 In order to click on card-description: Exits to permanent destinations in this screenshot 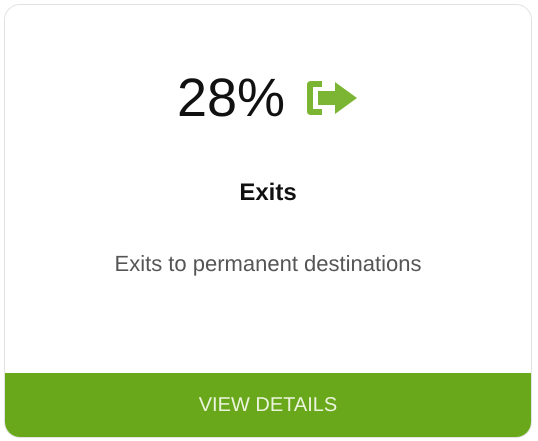, I will do `click(268, 264)`.